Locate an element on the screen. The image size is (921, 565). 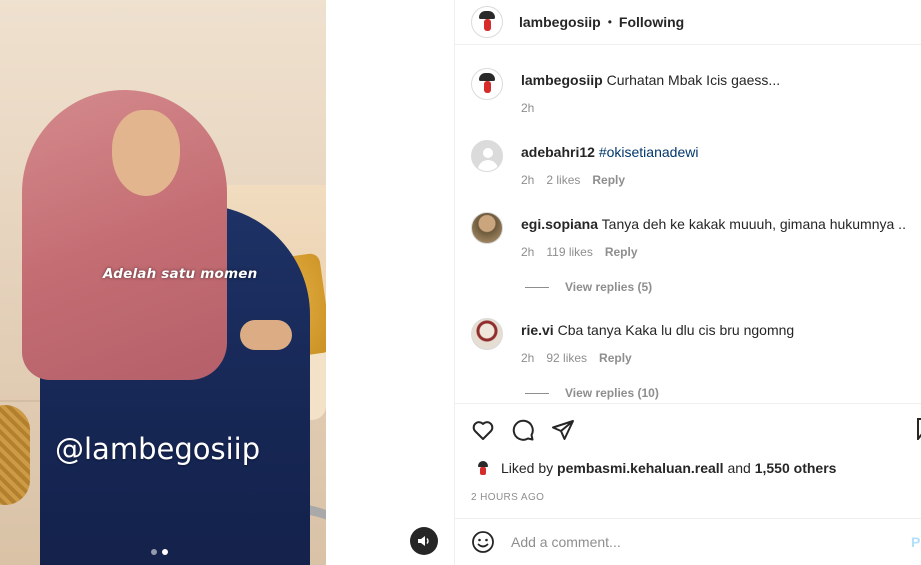
comment-meta: 2h 119 likes Reply is located at coordinates (716, 252).